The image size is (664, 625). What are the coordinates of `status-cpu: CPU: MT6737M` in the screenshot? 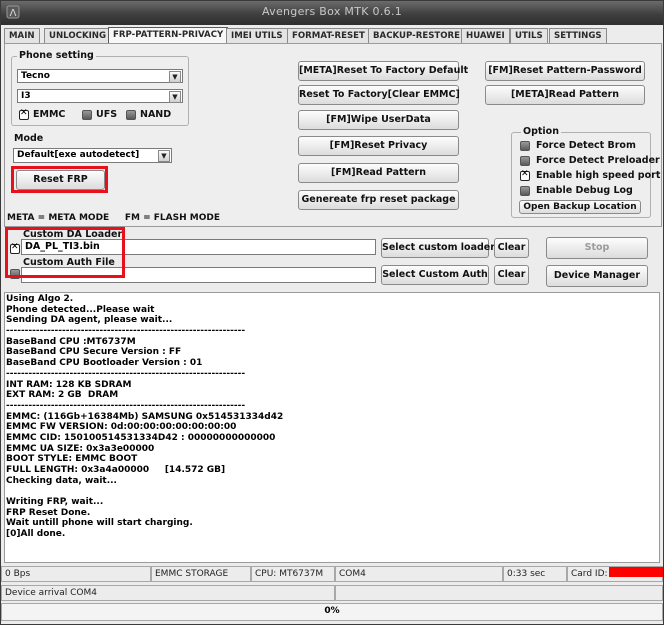 It's located at (293, 574).